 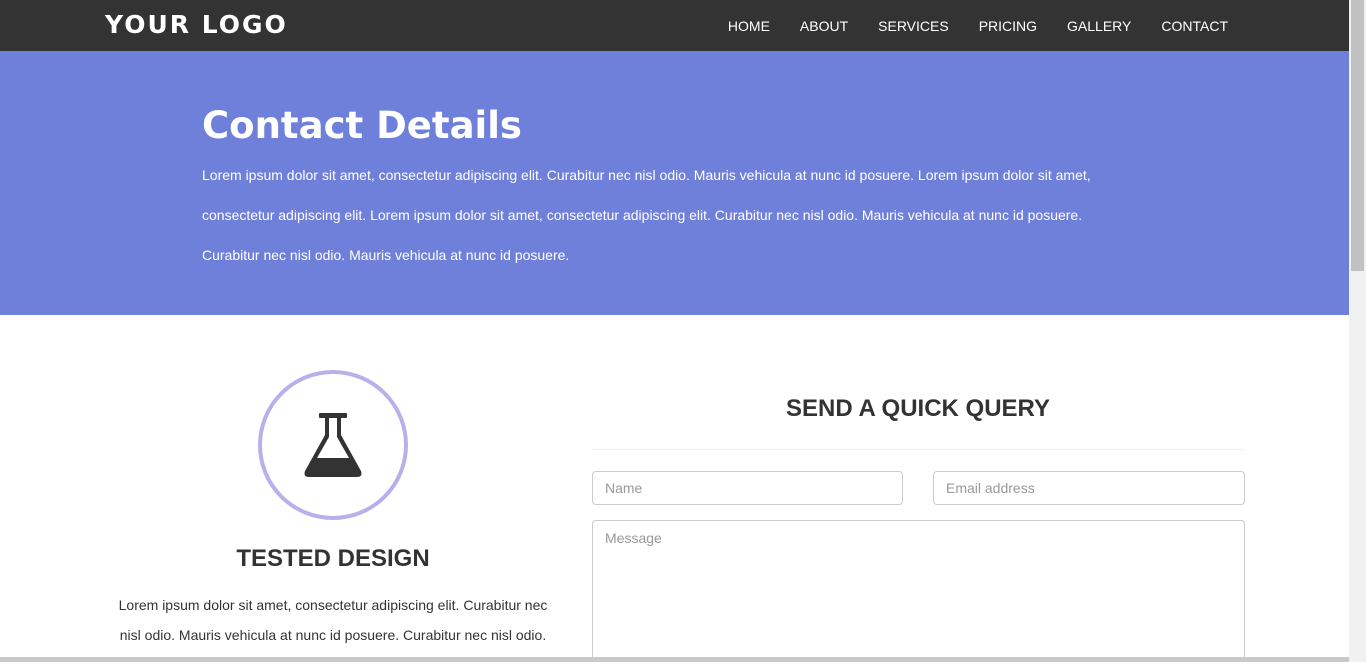 I want to click on scrollbar-thumb, so click(x=1357, y=135).